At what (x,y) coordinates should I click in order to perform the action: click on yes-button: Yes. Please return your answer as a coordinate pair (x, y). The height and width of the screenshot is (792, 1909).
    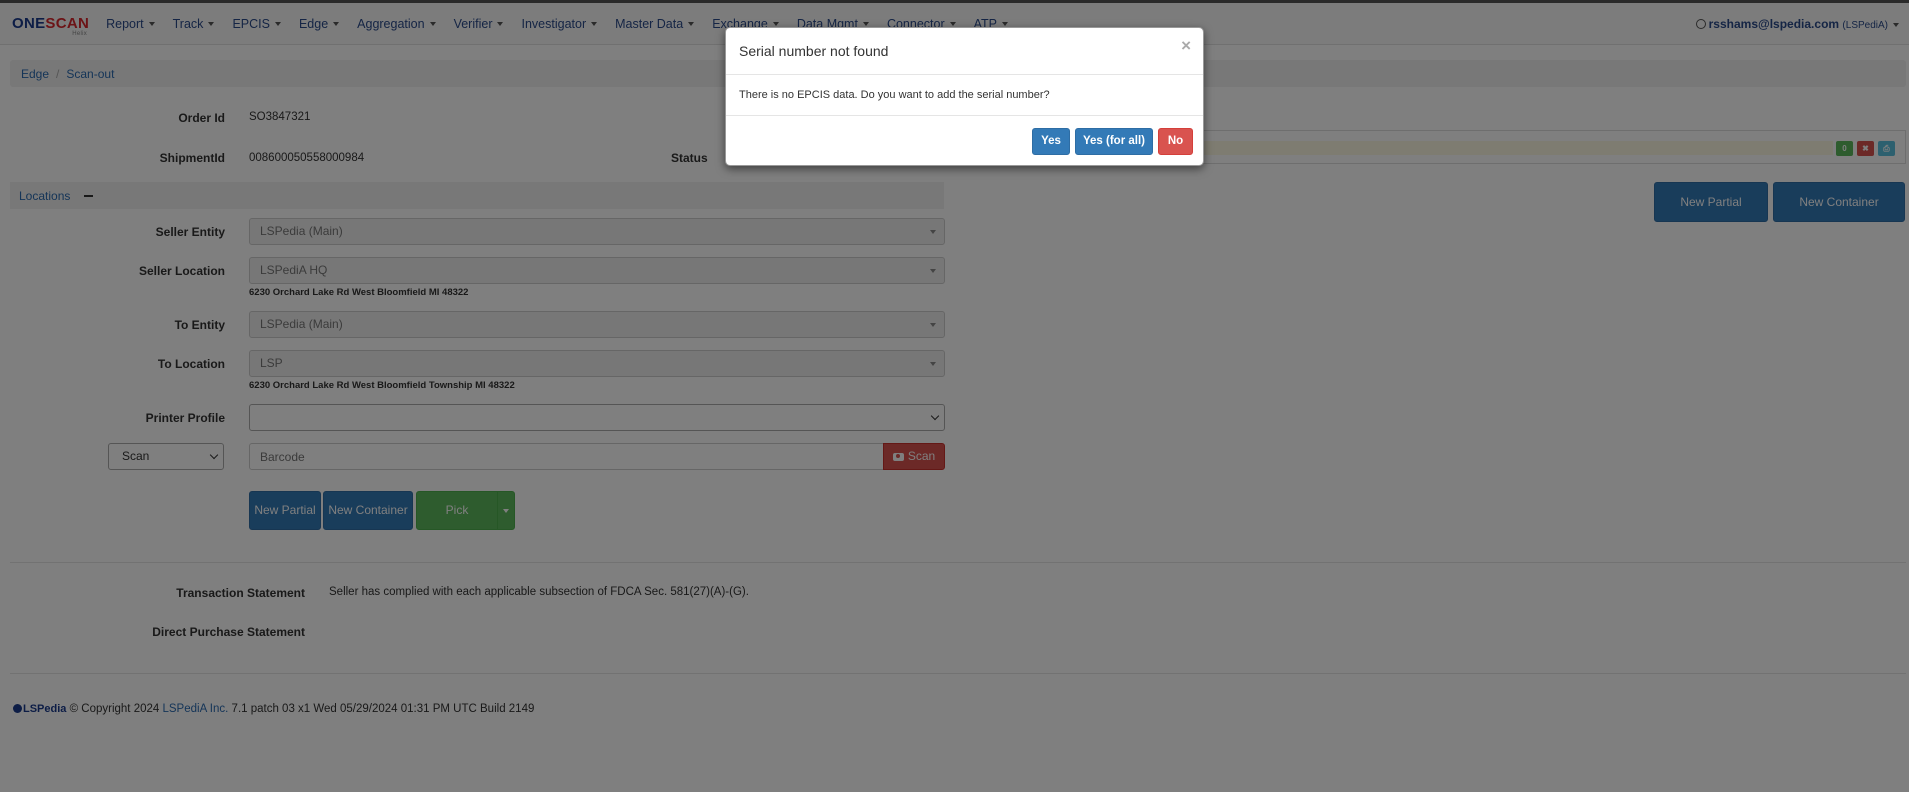
    Looking at the image, I should click on (1051, 141).